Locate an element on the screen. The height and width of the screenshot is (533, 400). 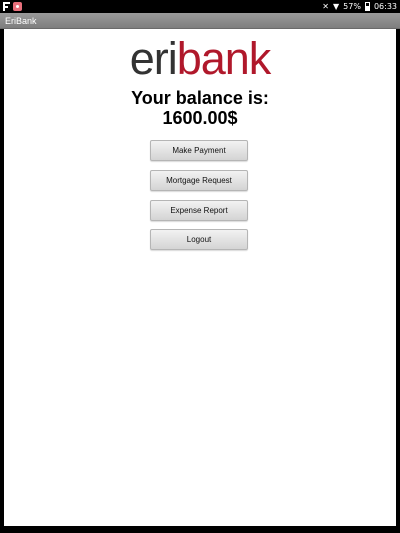
mortgage-request-button: Mortgage Request is located at coordinates (199, 180).